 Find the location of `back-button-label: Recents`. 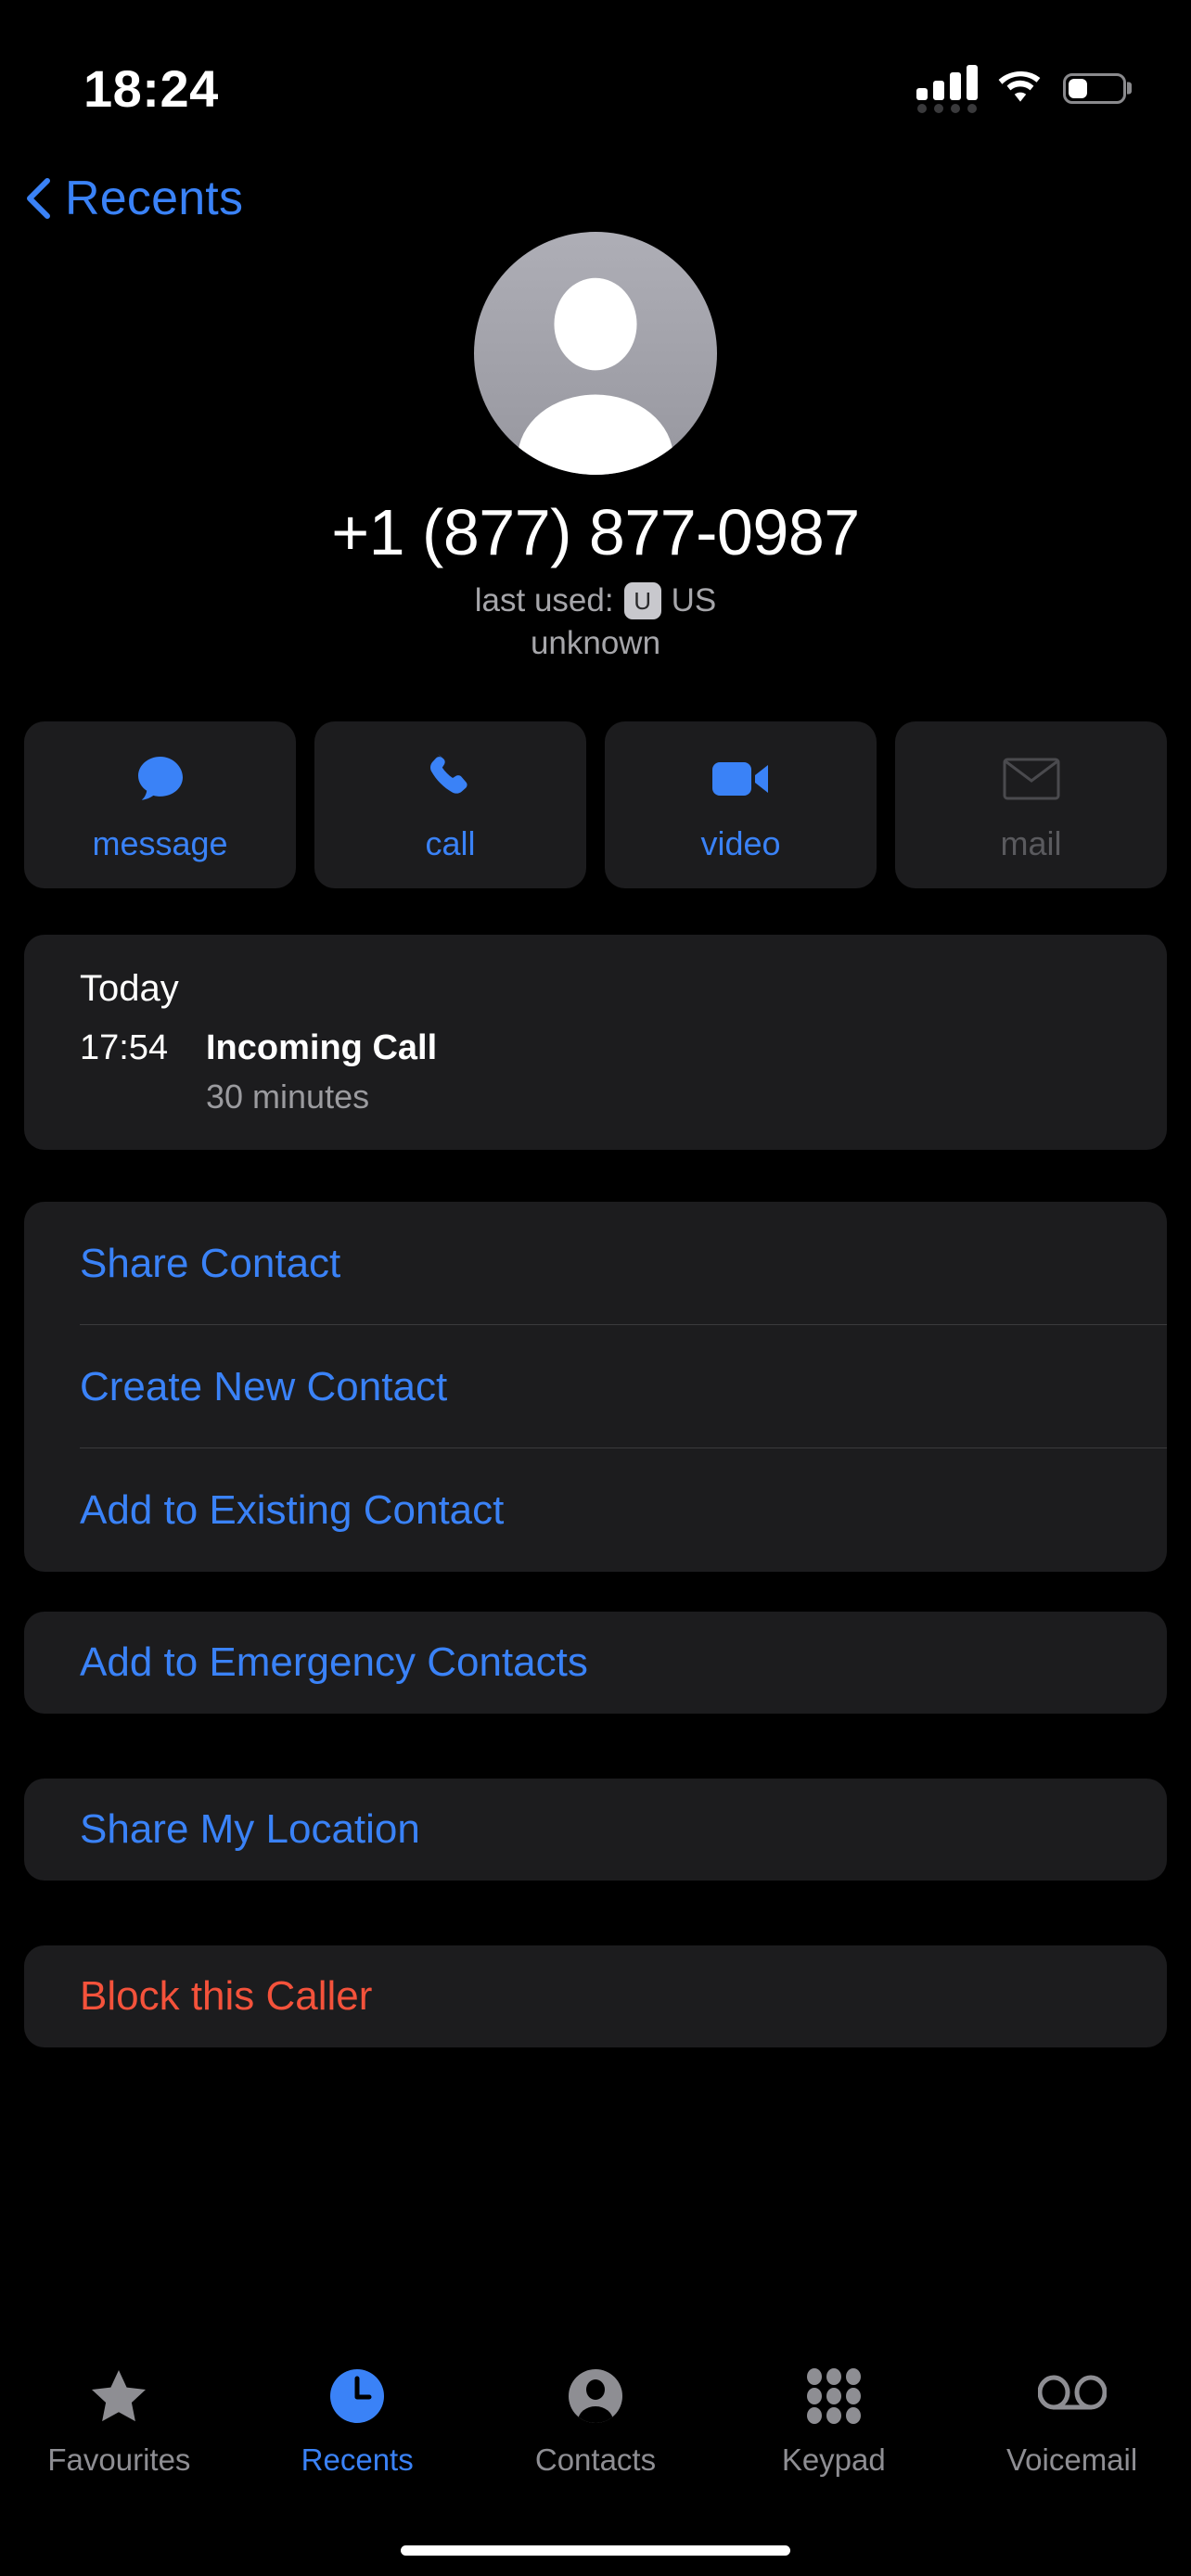

back-button-label: Recents is located at coordinates (154, 198).